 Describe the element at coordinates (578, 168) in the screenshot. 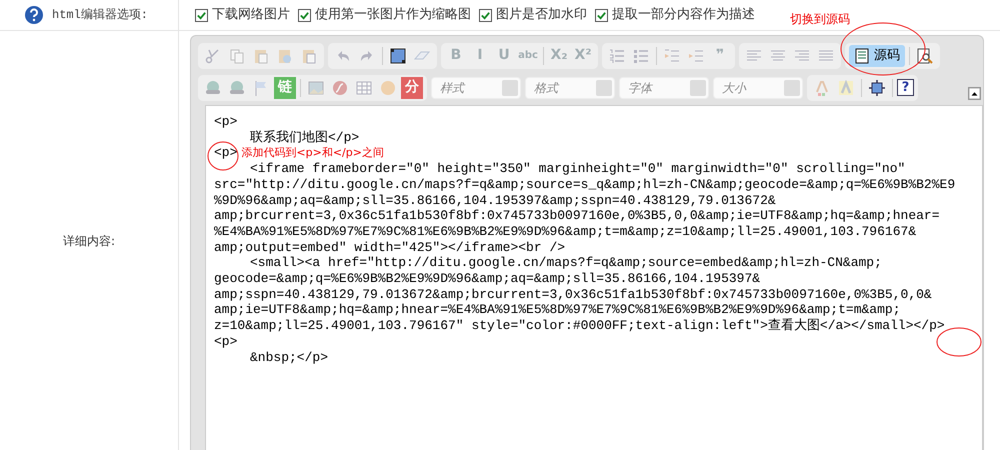

I see `code-line: <iframe frameborder="0" height="350" marginheight="0" marginwidth="0" scrolling="no"` at that location.